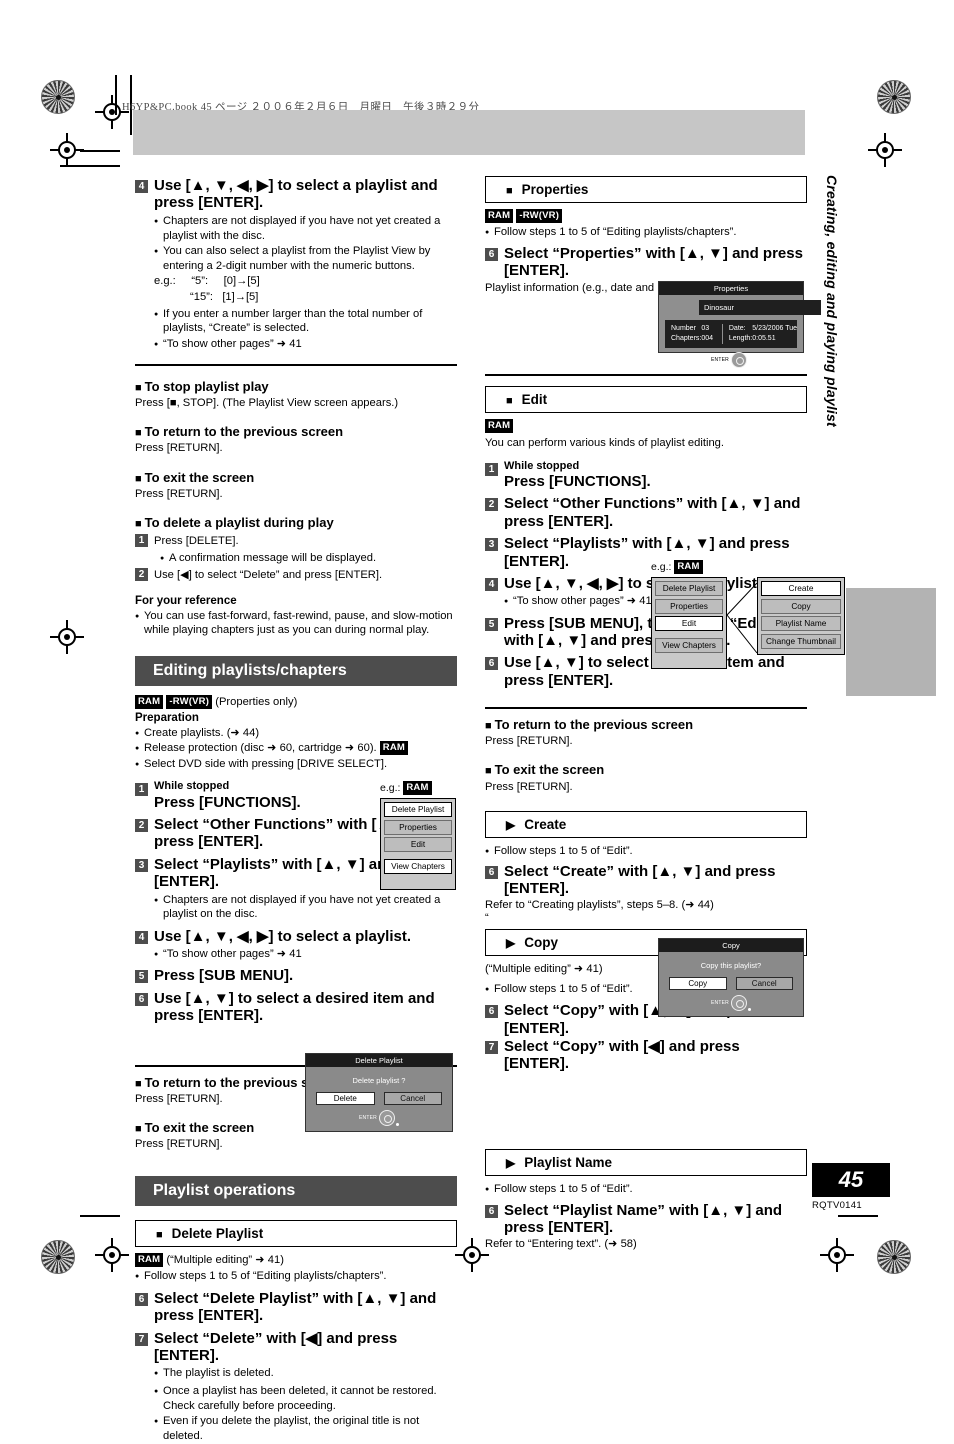 The width and height of the screenshot is (954, 1444). I want to click on dialog-keys-right: Date: Length:, so click(740, 334).